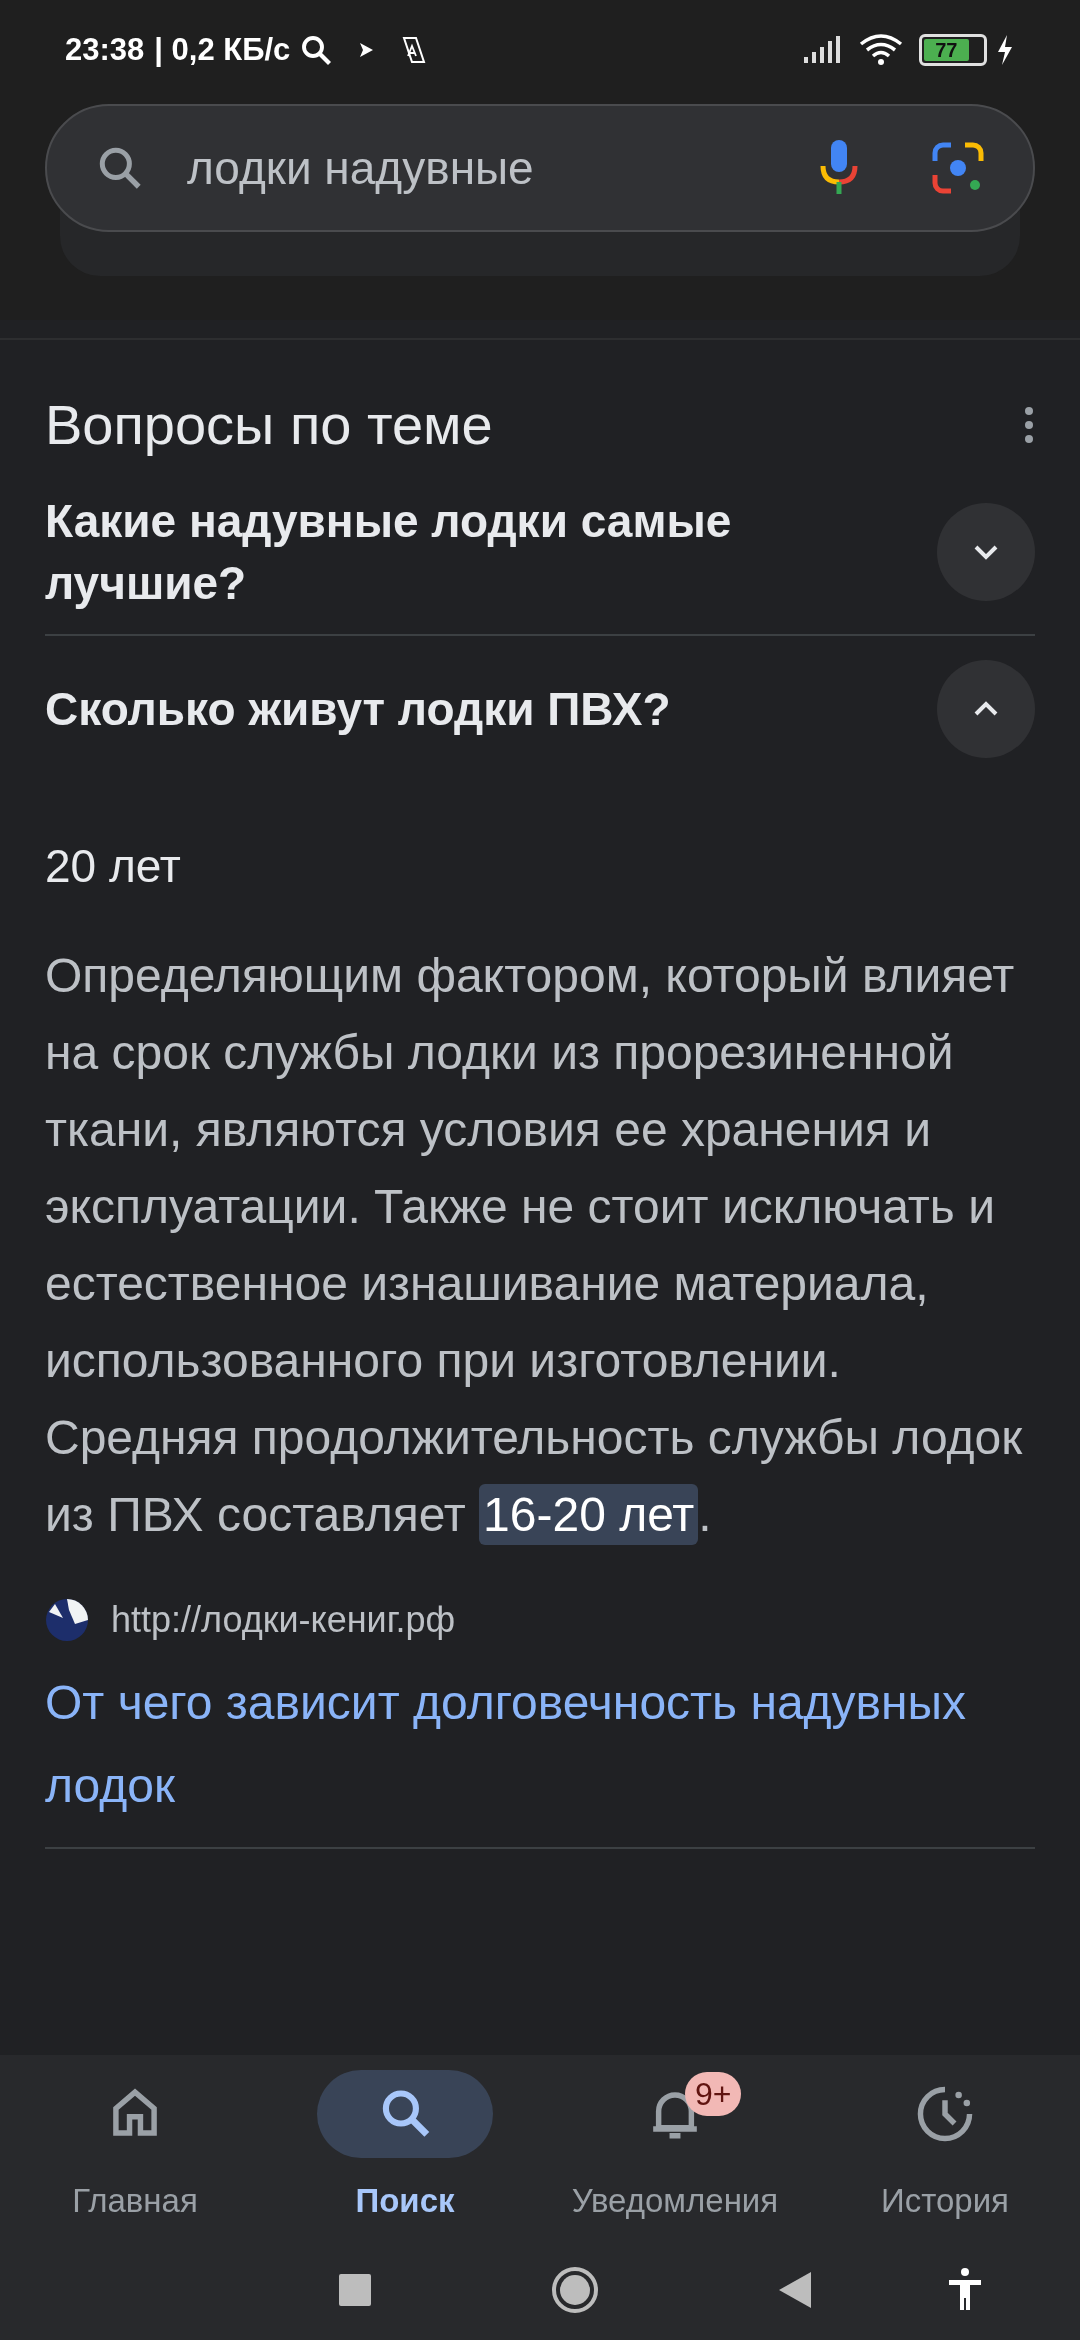 This screenshot has height=2340, width=1080. I want to click on wifi-icon, so click(881, 50).